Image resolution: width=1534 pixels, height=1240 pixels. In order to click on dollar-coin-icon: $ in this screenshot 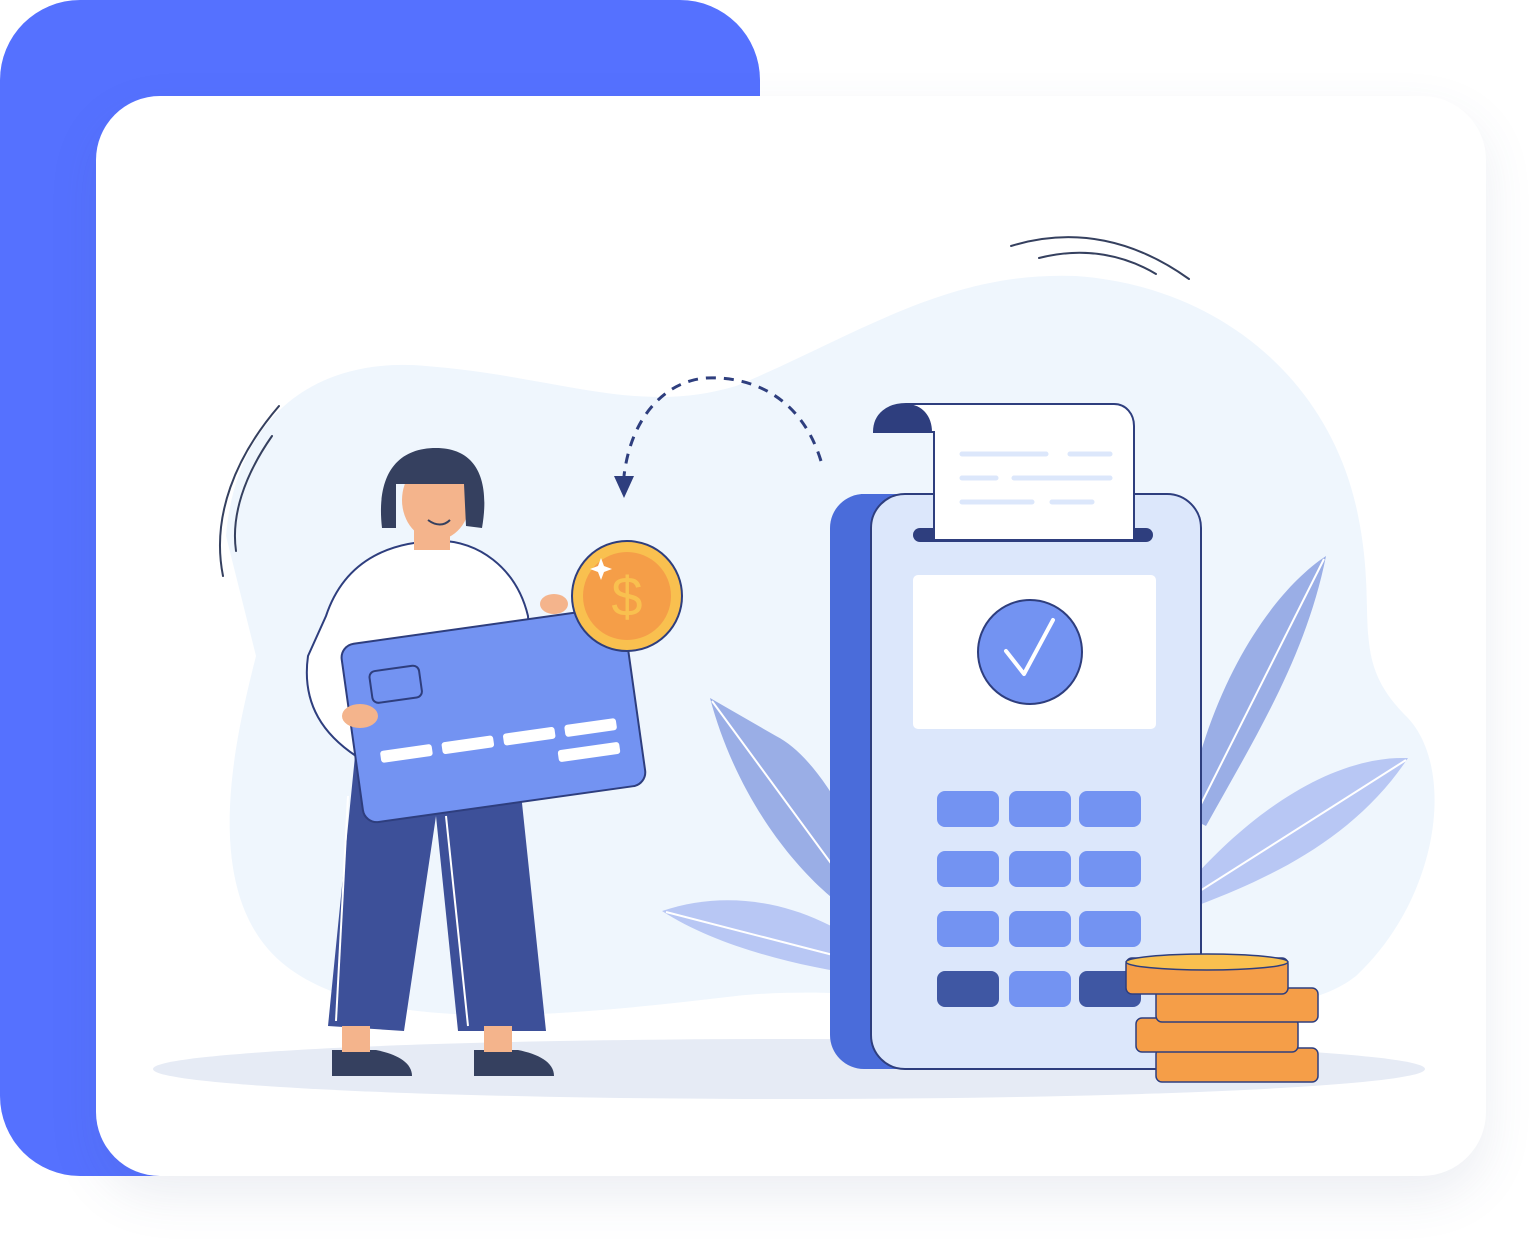, I will do `click(627, 596)`.